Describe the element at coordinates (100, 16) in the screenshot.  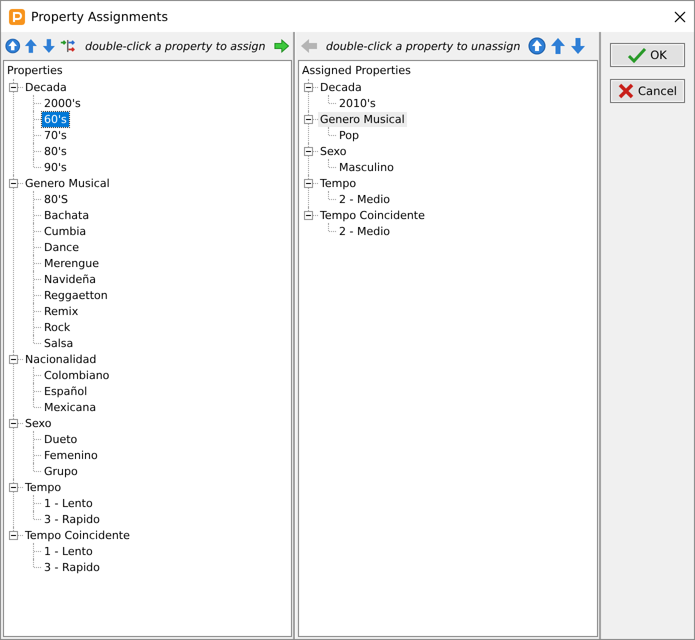
I see `window-title: Property Assignments` at that location.